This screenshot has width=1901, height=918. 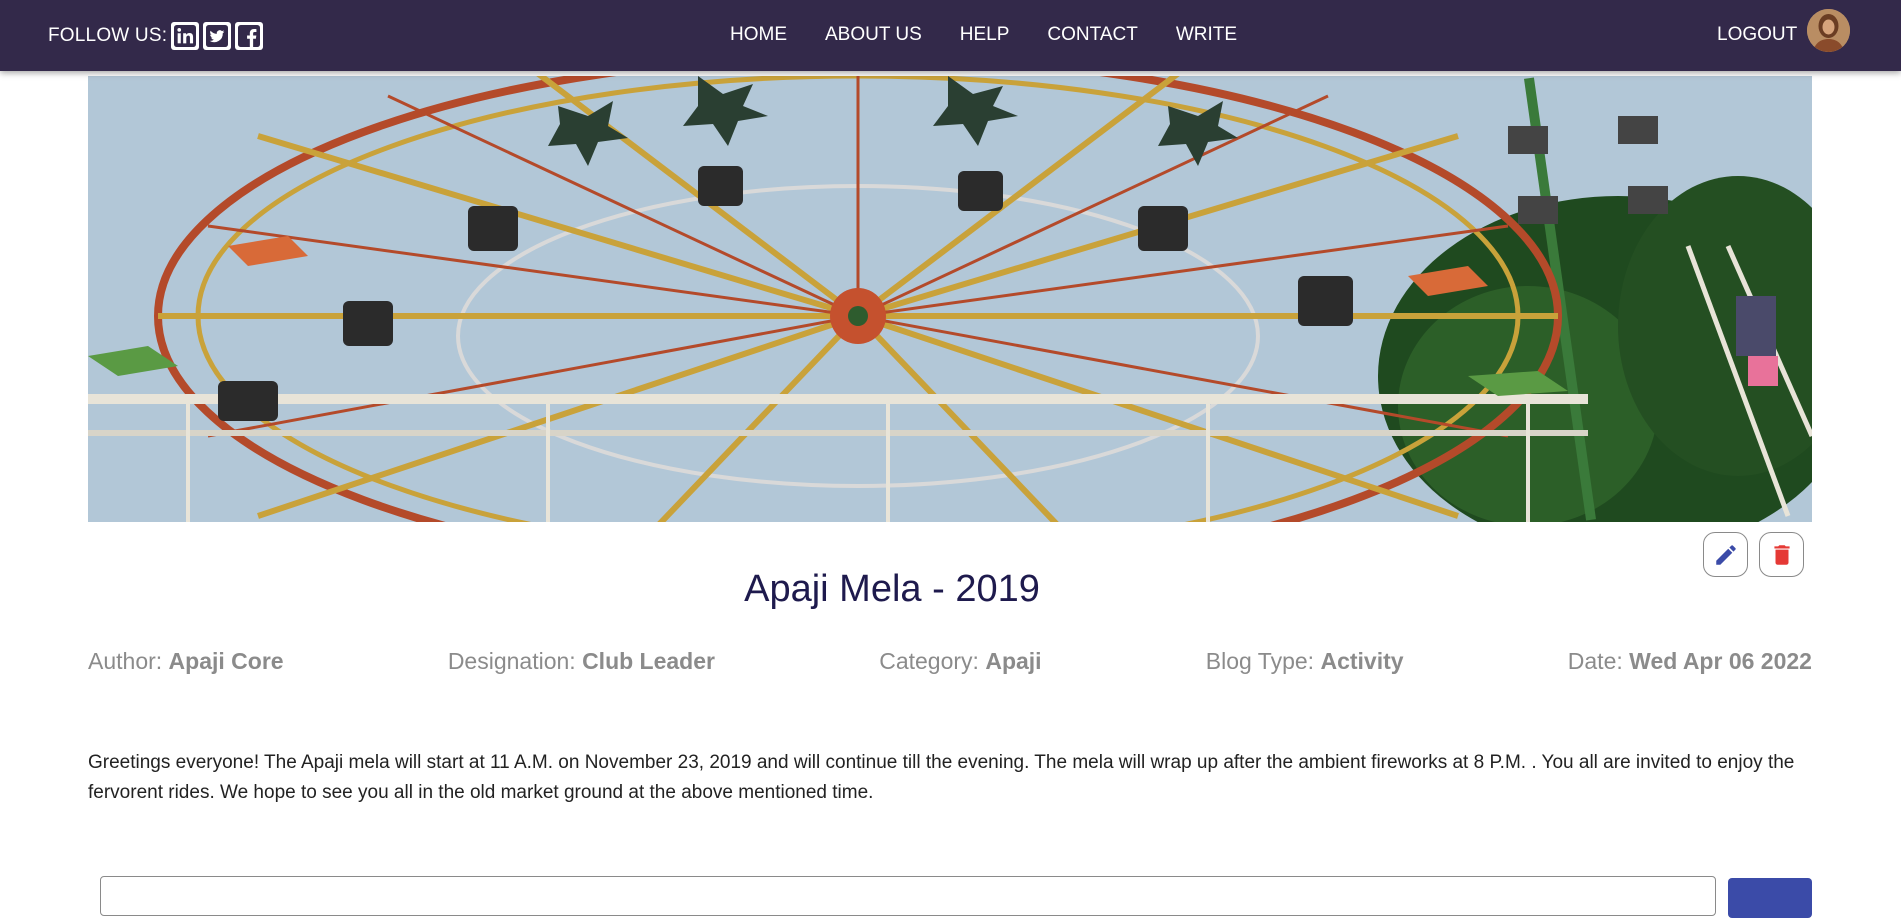 What do you see at coordinates (217, 36) in the screenshot?
I see `twitter-icon` at bounding box center [217, 36].